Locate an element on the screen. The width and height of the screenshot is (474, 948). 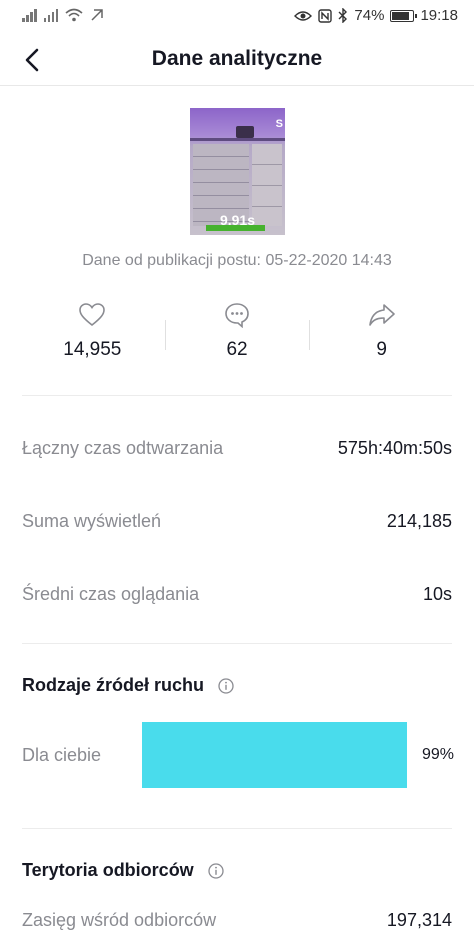
heart-icon is located at coordinates (92, 315).